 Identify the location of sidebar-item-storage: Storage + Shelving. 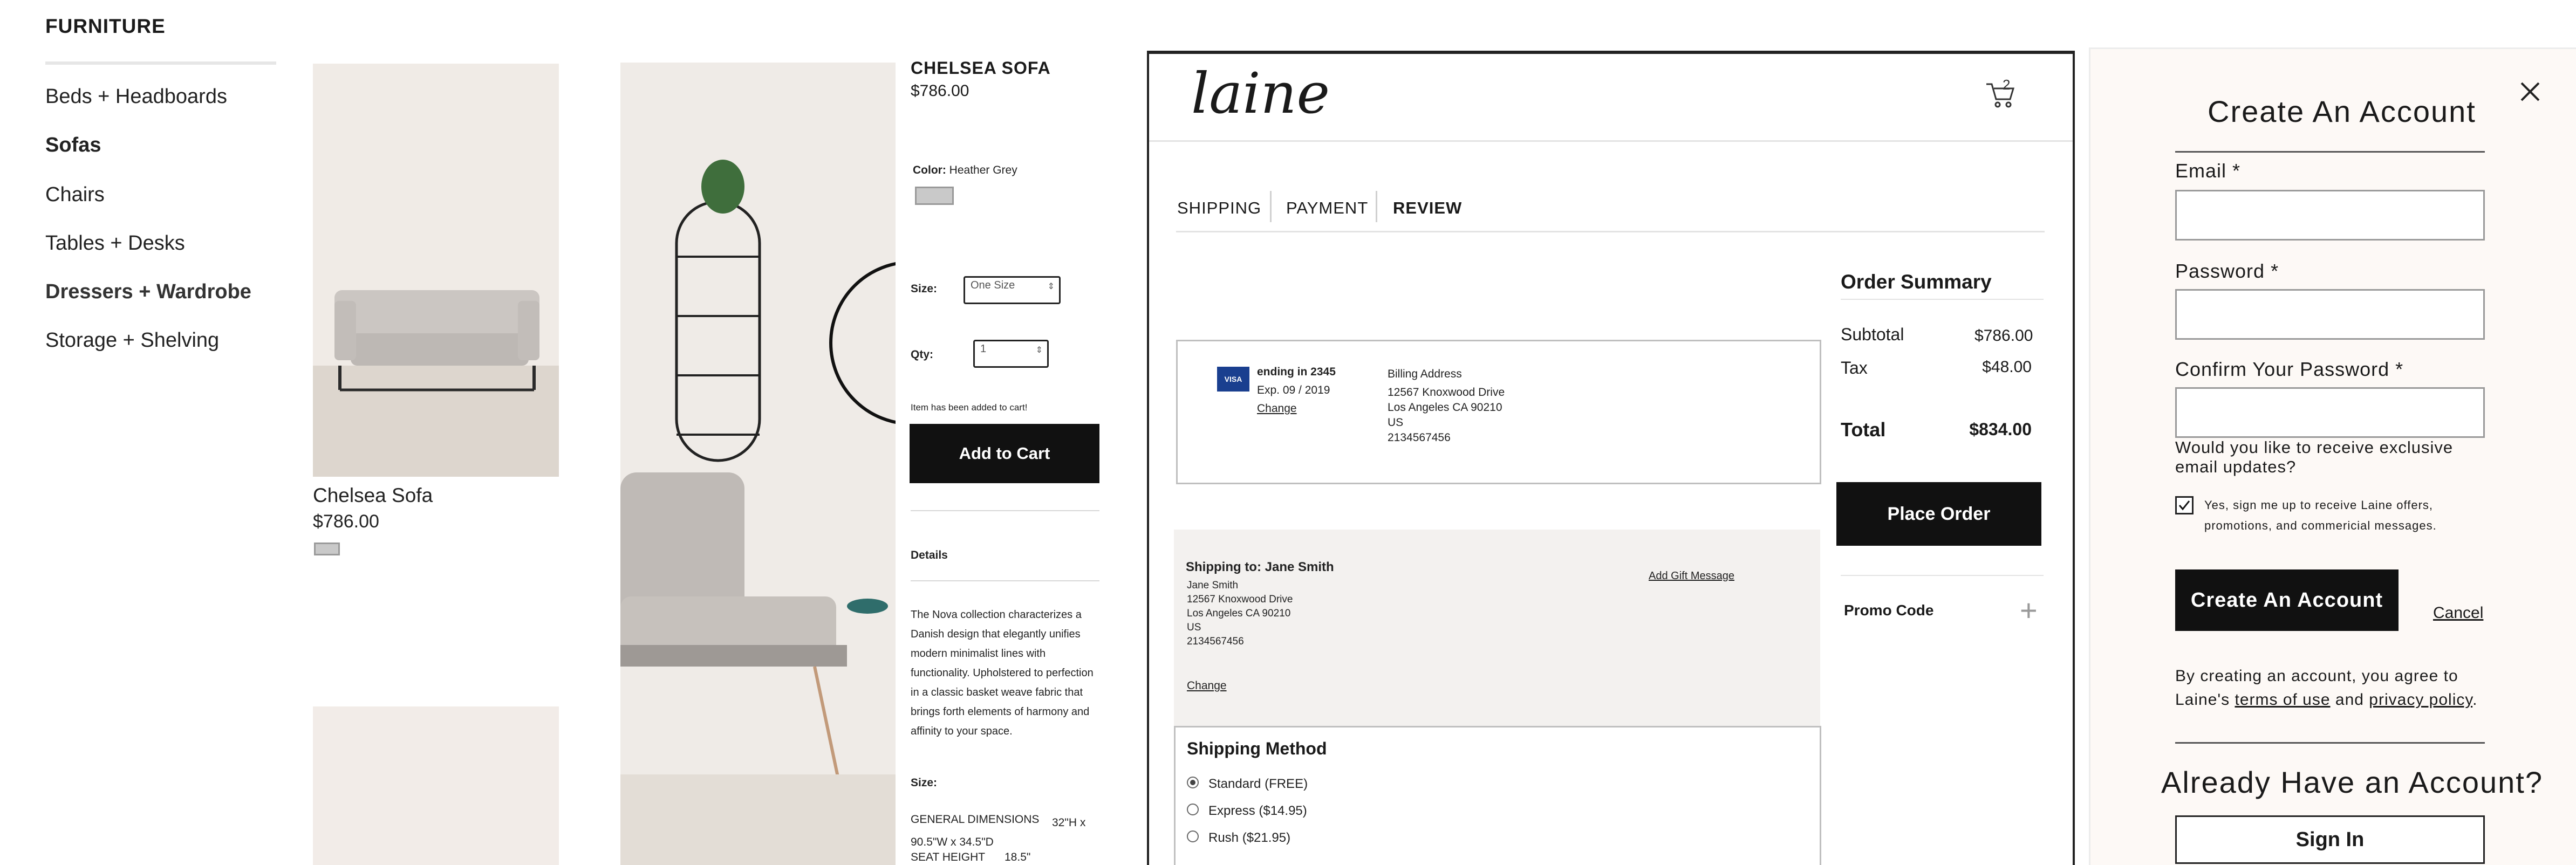
(132, 340).